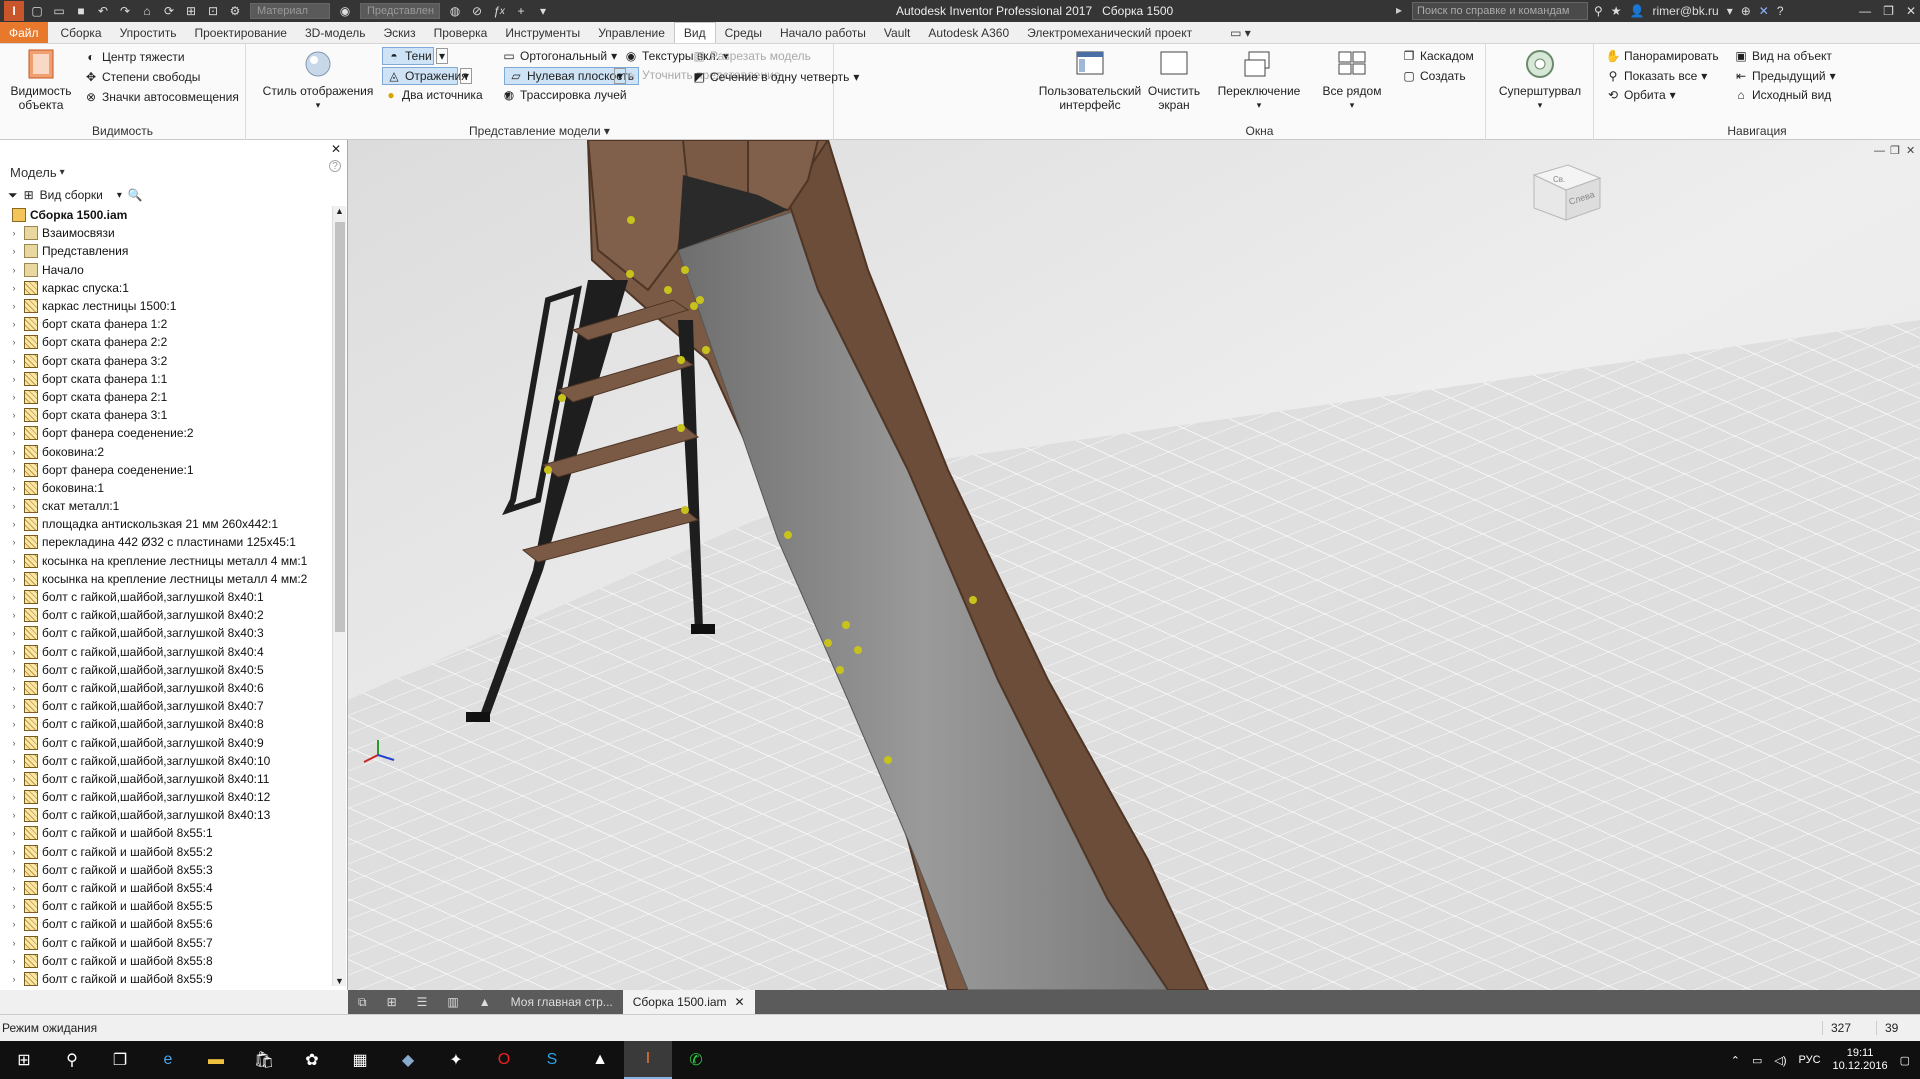 The height and width of the screenshot is (1079, 1920). Describe the element at coordinates (165, 615) in the screenshot. I see `tree-item: › болт с гайкой,шайбой,заглушкой 8х40:2` at that location.